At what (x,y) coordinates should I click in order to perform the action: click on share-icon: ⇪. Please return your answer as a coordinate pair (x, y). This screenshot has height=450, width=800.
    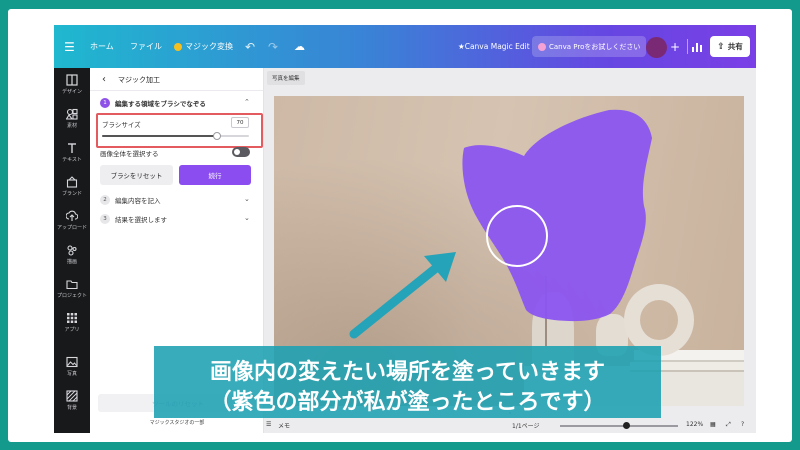
    Looking at the image, I should click on (721, 46).